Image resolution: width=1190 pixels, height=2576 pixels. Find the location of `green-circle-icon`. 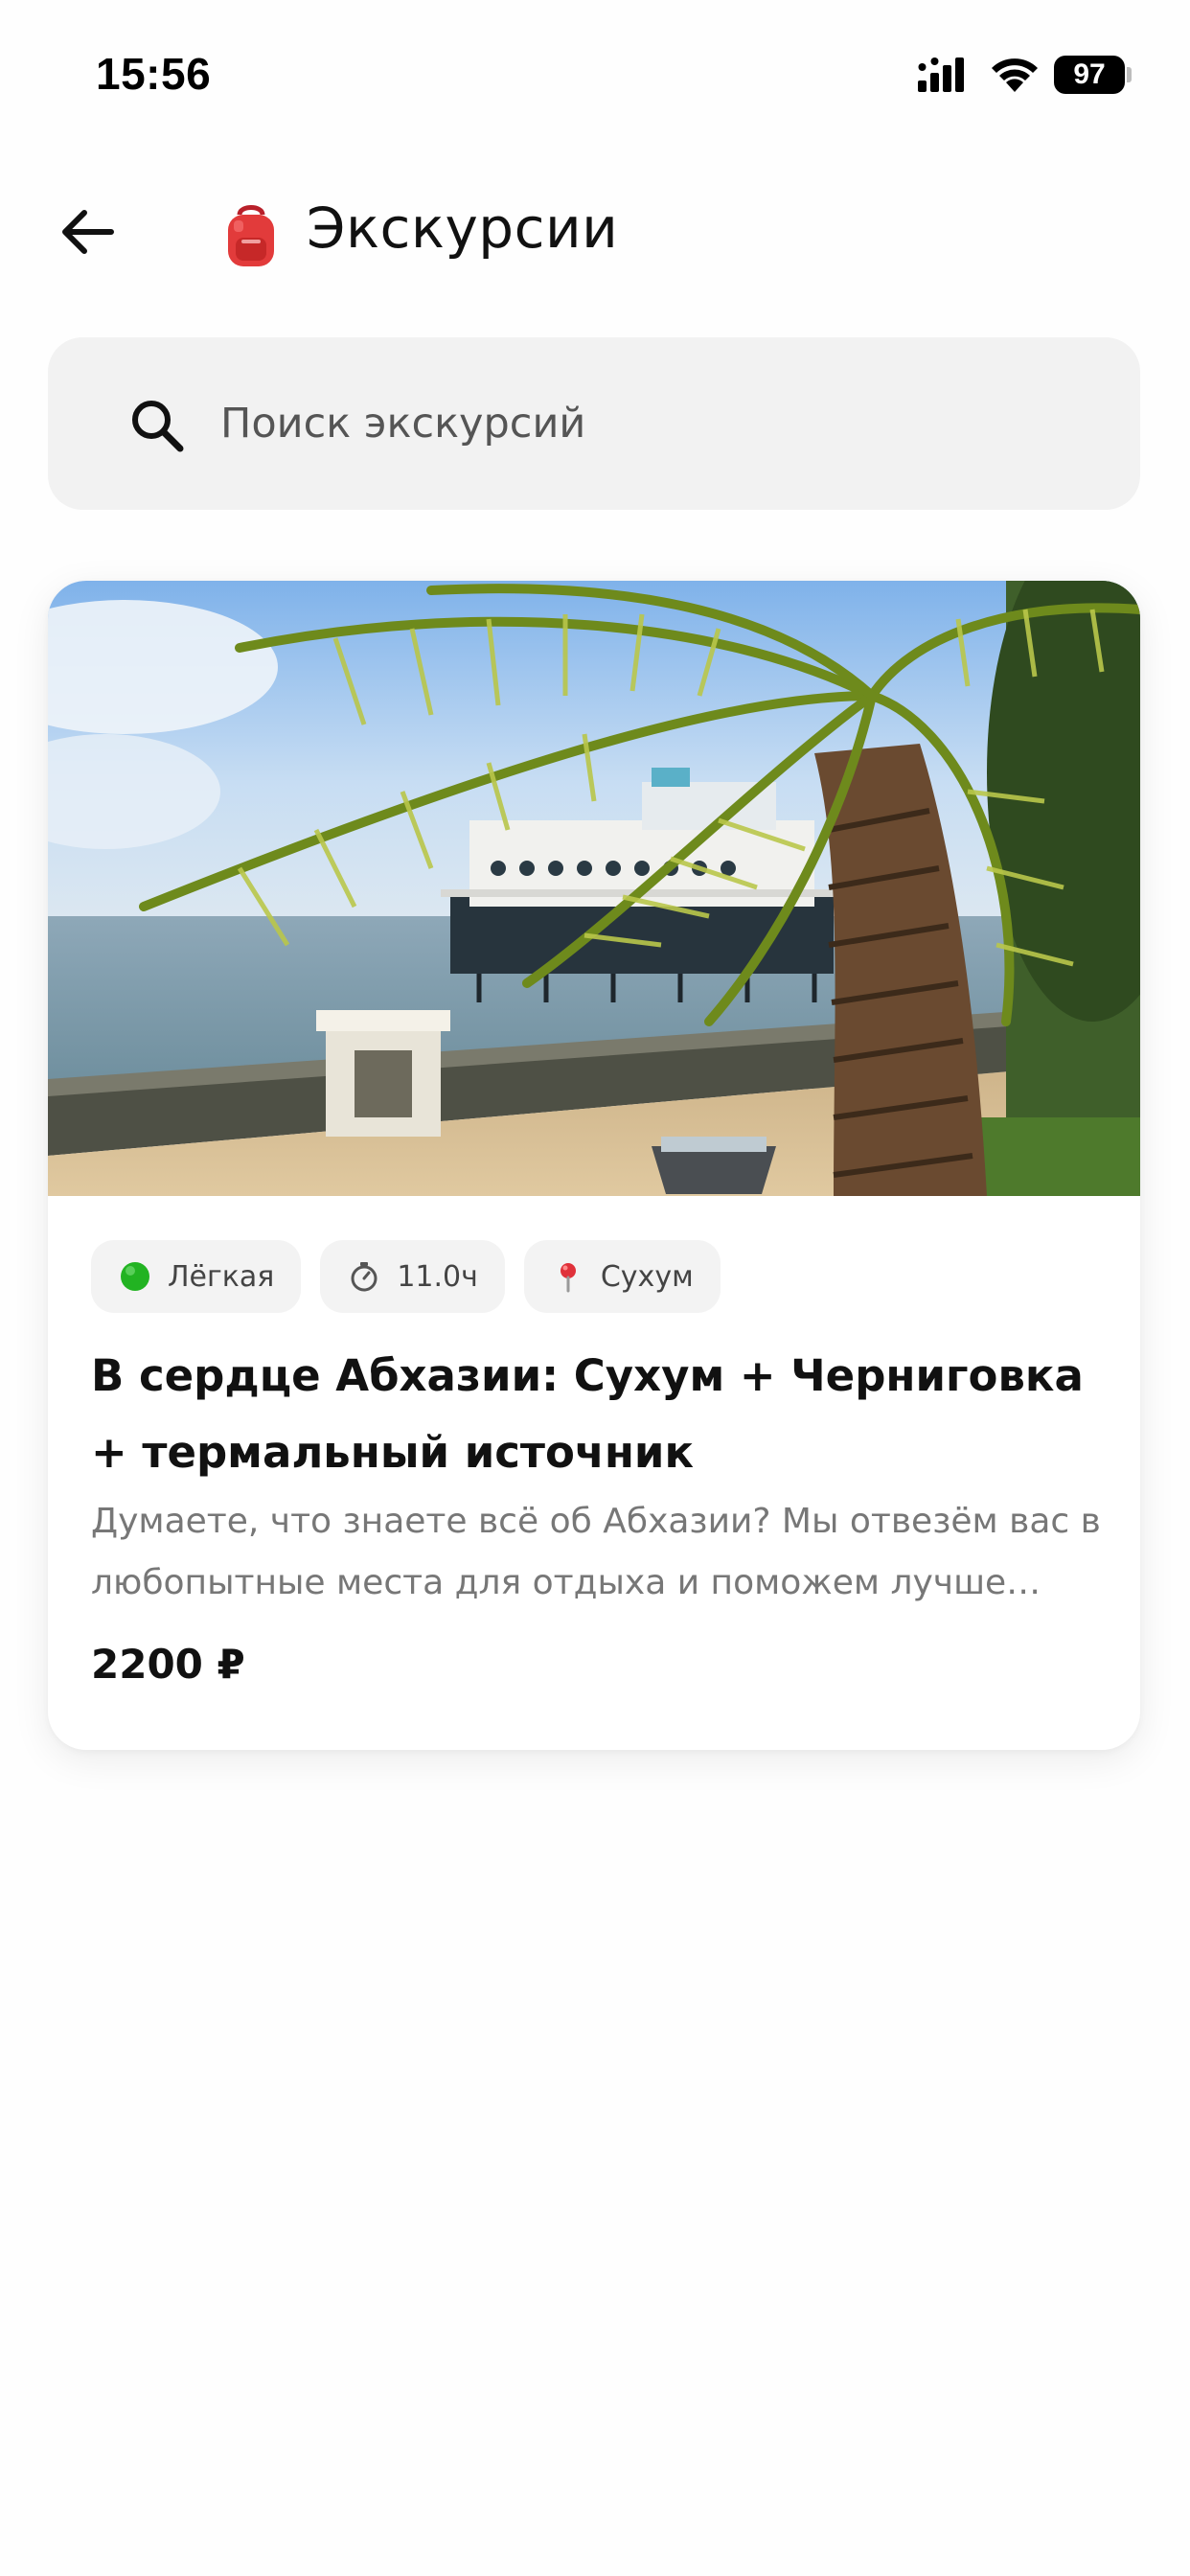

green-circle-icon is located at coordinates (135, 1276).